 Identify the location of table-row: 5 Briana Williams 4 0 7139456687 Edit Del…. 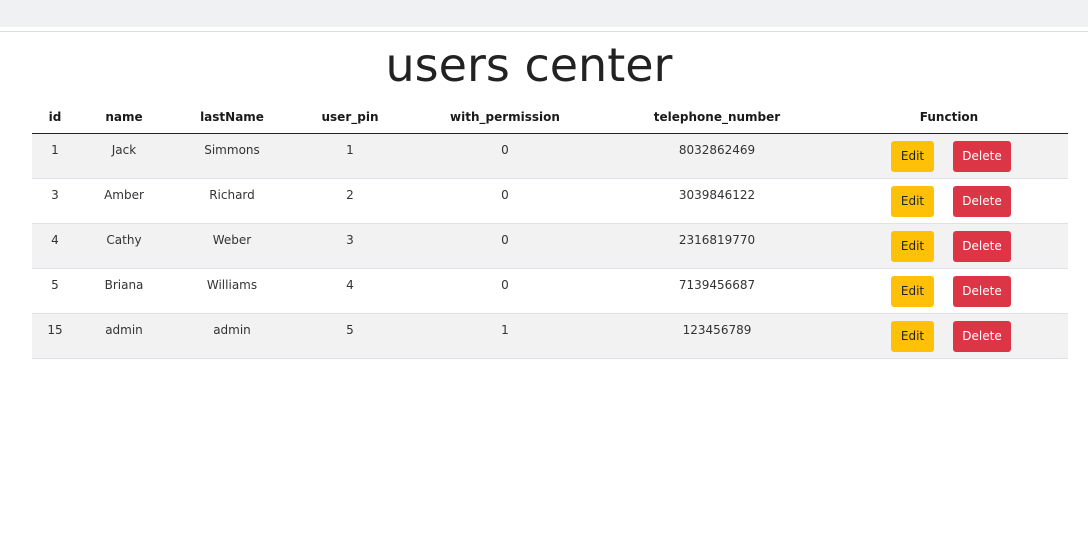
(550, 291).